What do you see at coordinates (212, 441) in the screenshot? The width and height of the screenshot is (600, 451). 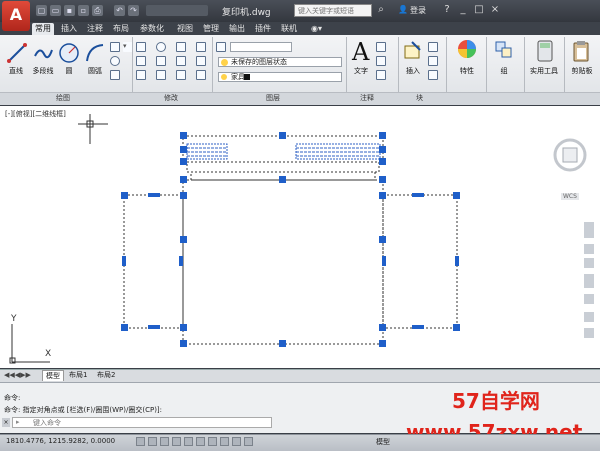 I see `ducs-toggle` at bounding box center [212, 441].